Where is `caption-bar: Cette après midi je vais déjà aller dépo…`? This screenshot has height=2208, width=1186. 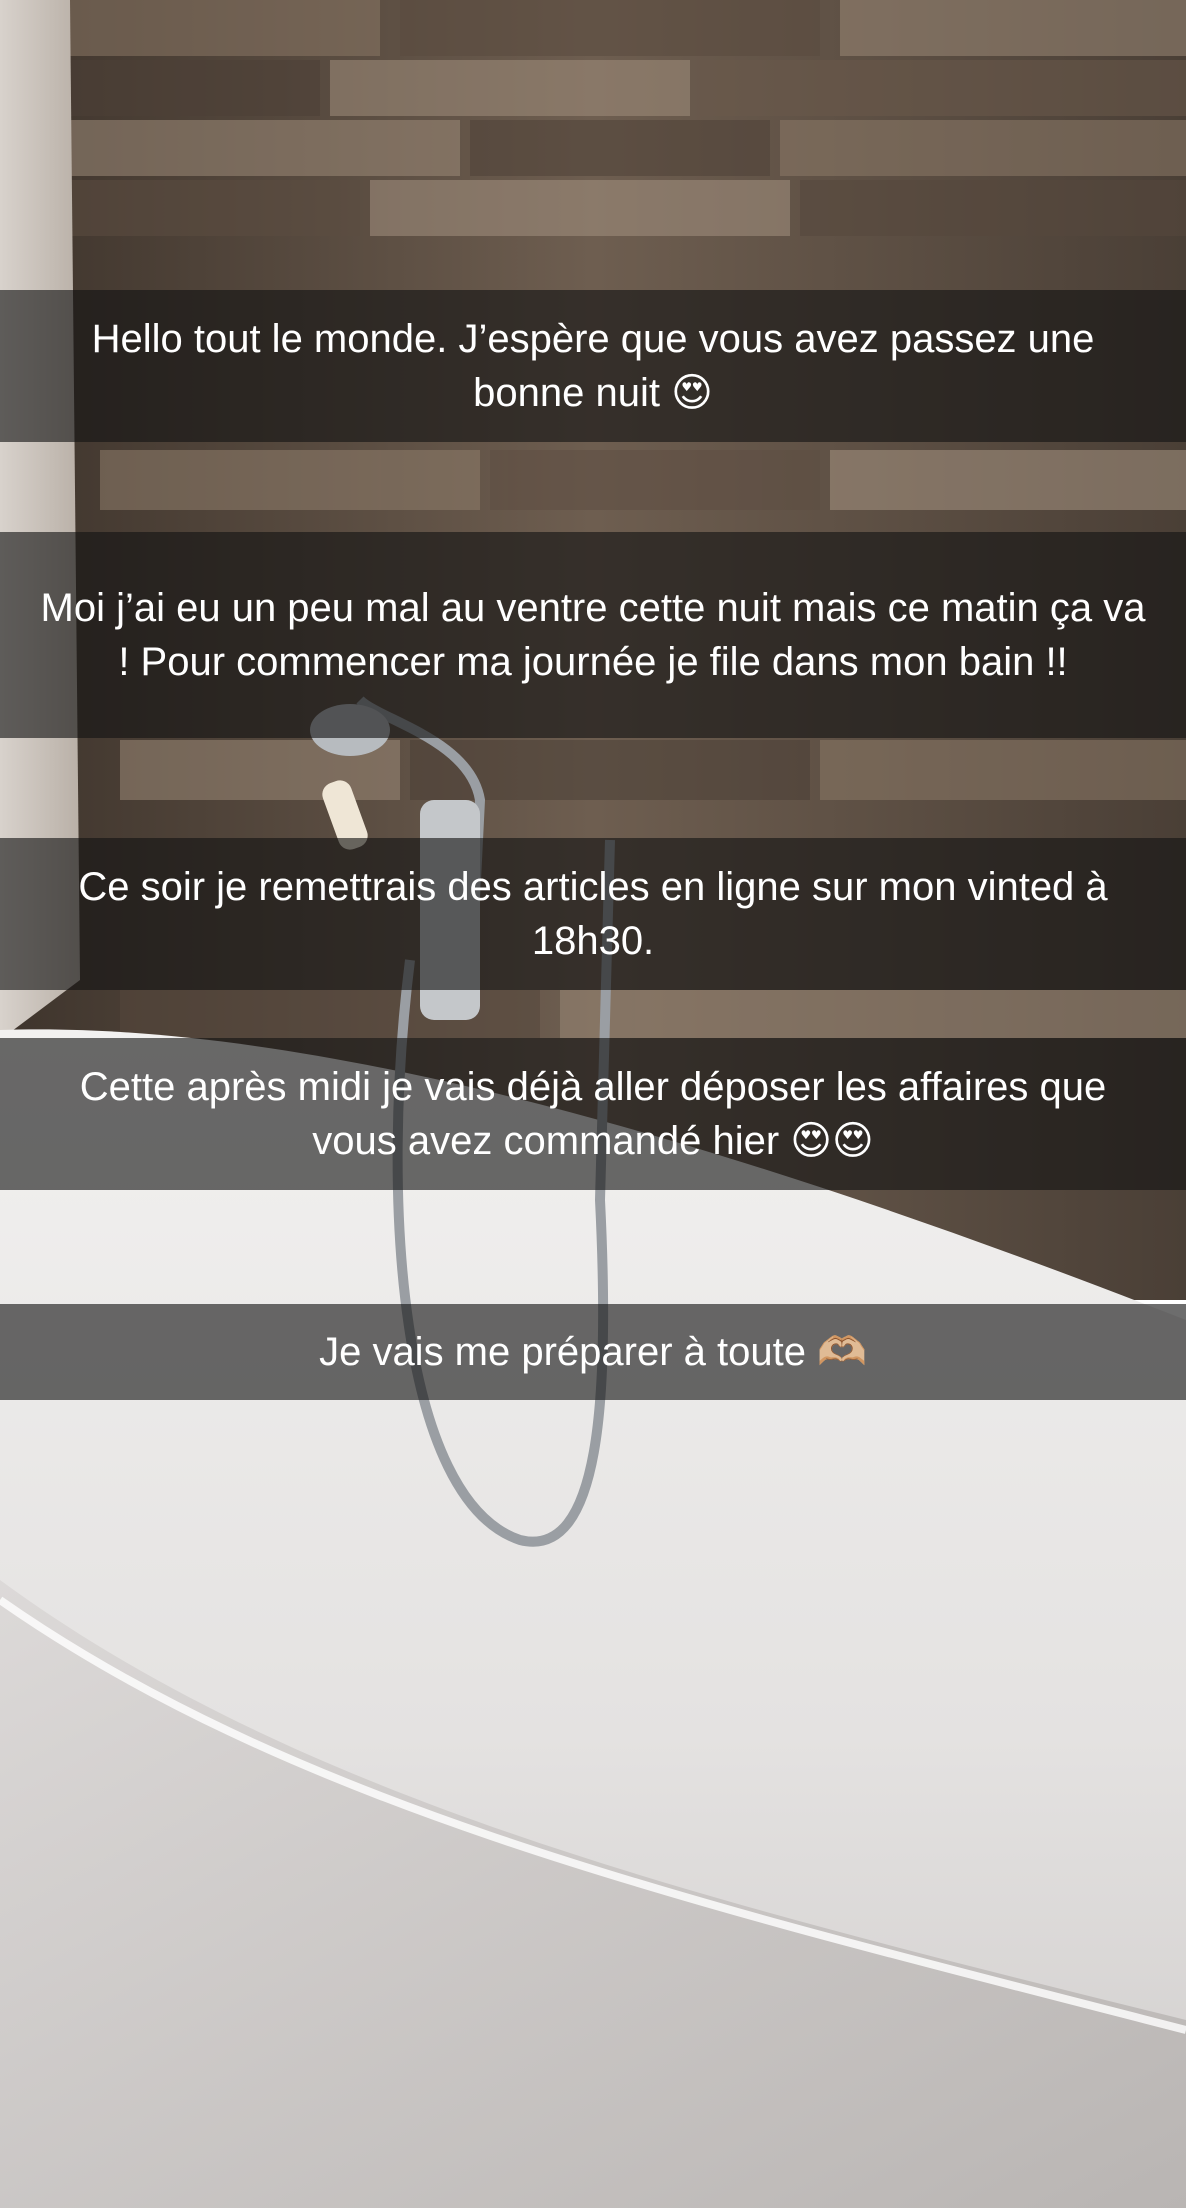 caption-bar: Cette après midi je vais déjà aller dépo… is located at coordinates (593, 1114).